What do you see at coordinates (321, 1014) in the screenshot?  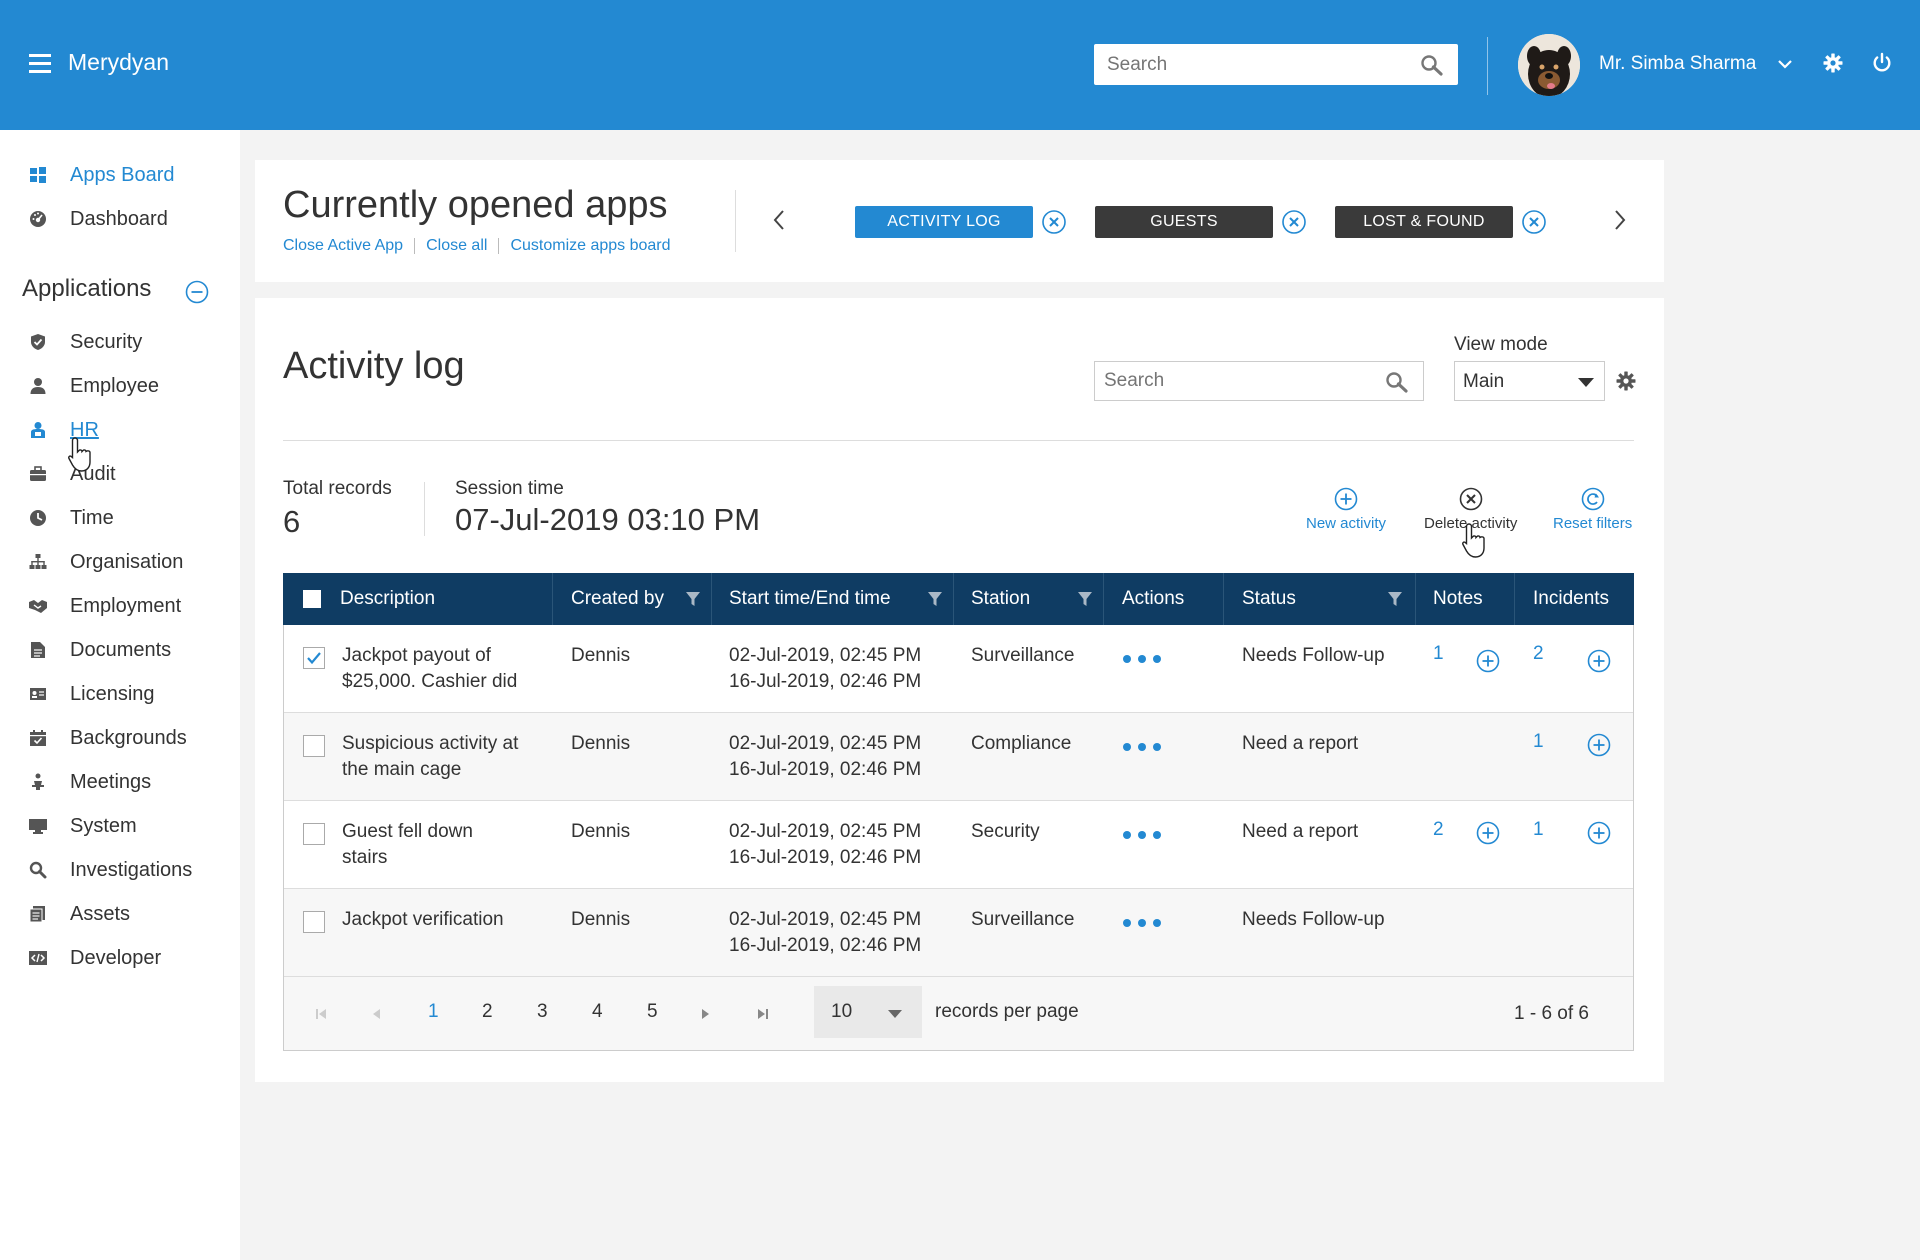 I see `first-page-icon` at bounding box center [321, 1014].